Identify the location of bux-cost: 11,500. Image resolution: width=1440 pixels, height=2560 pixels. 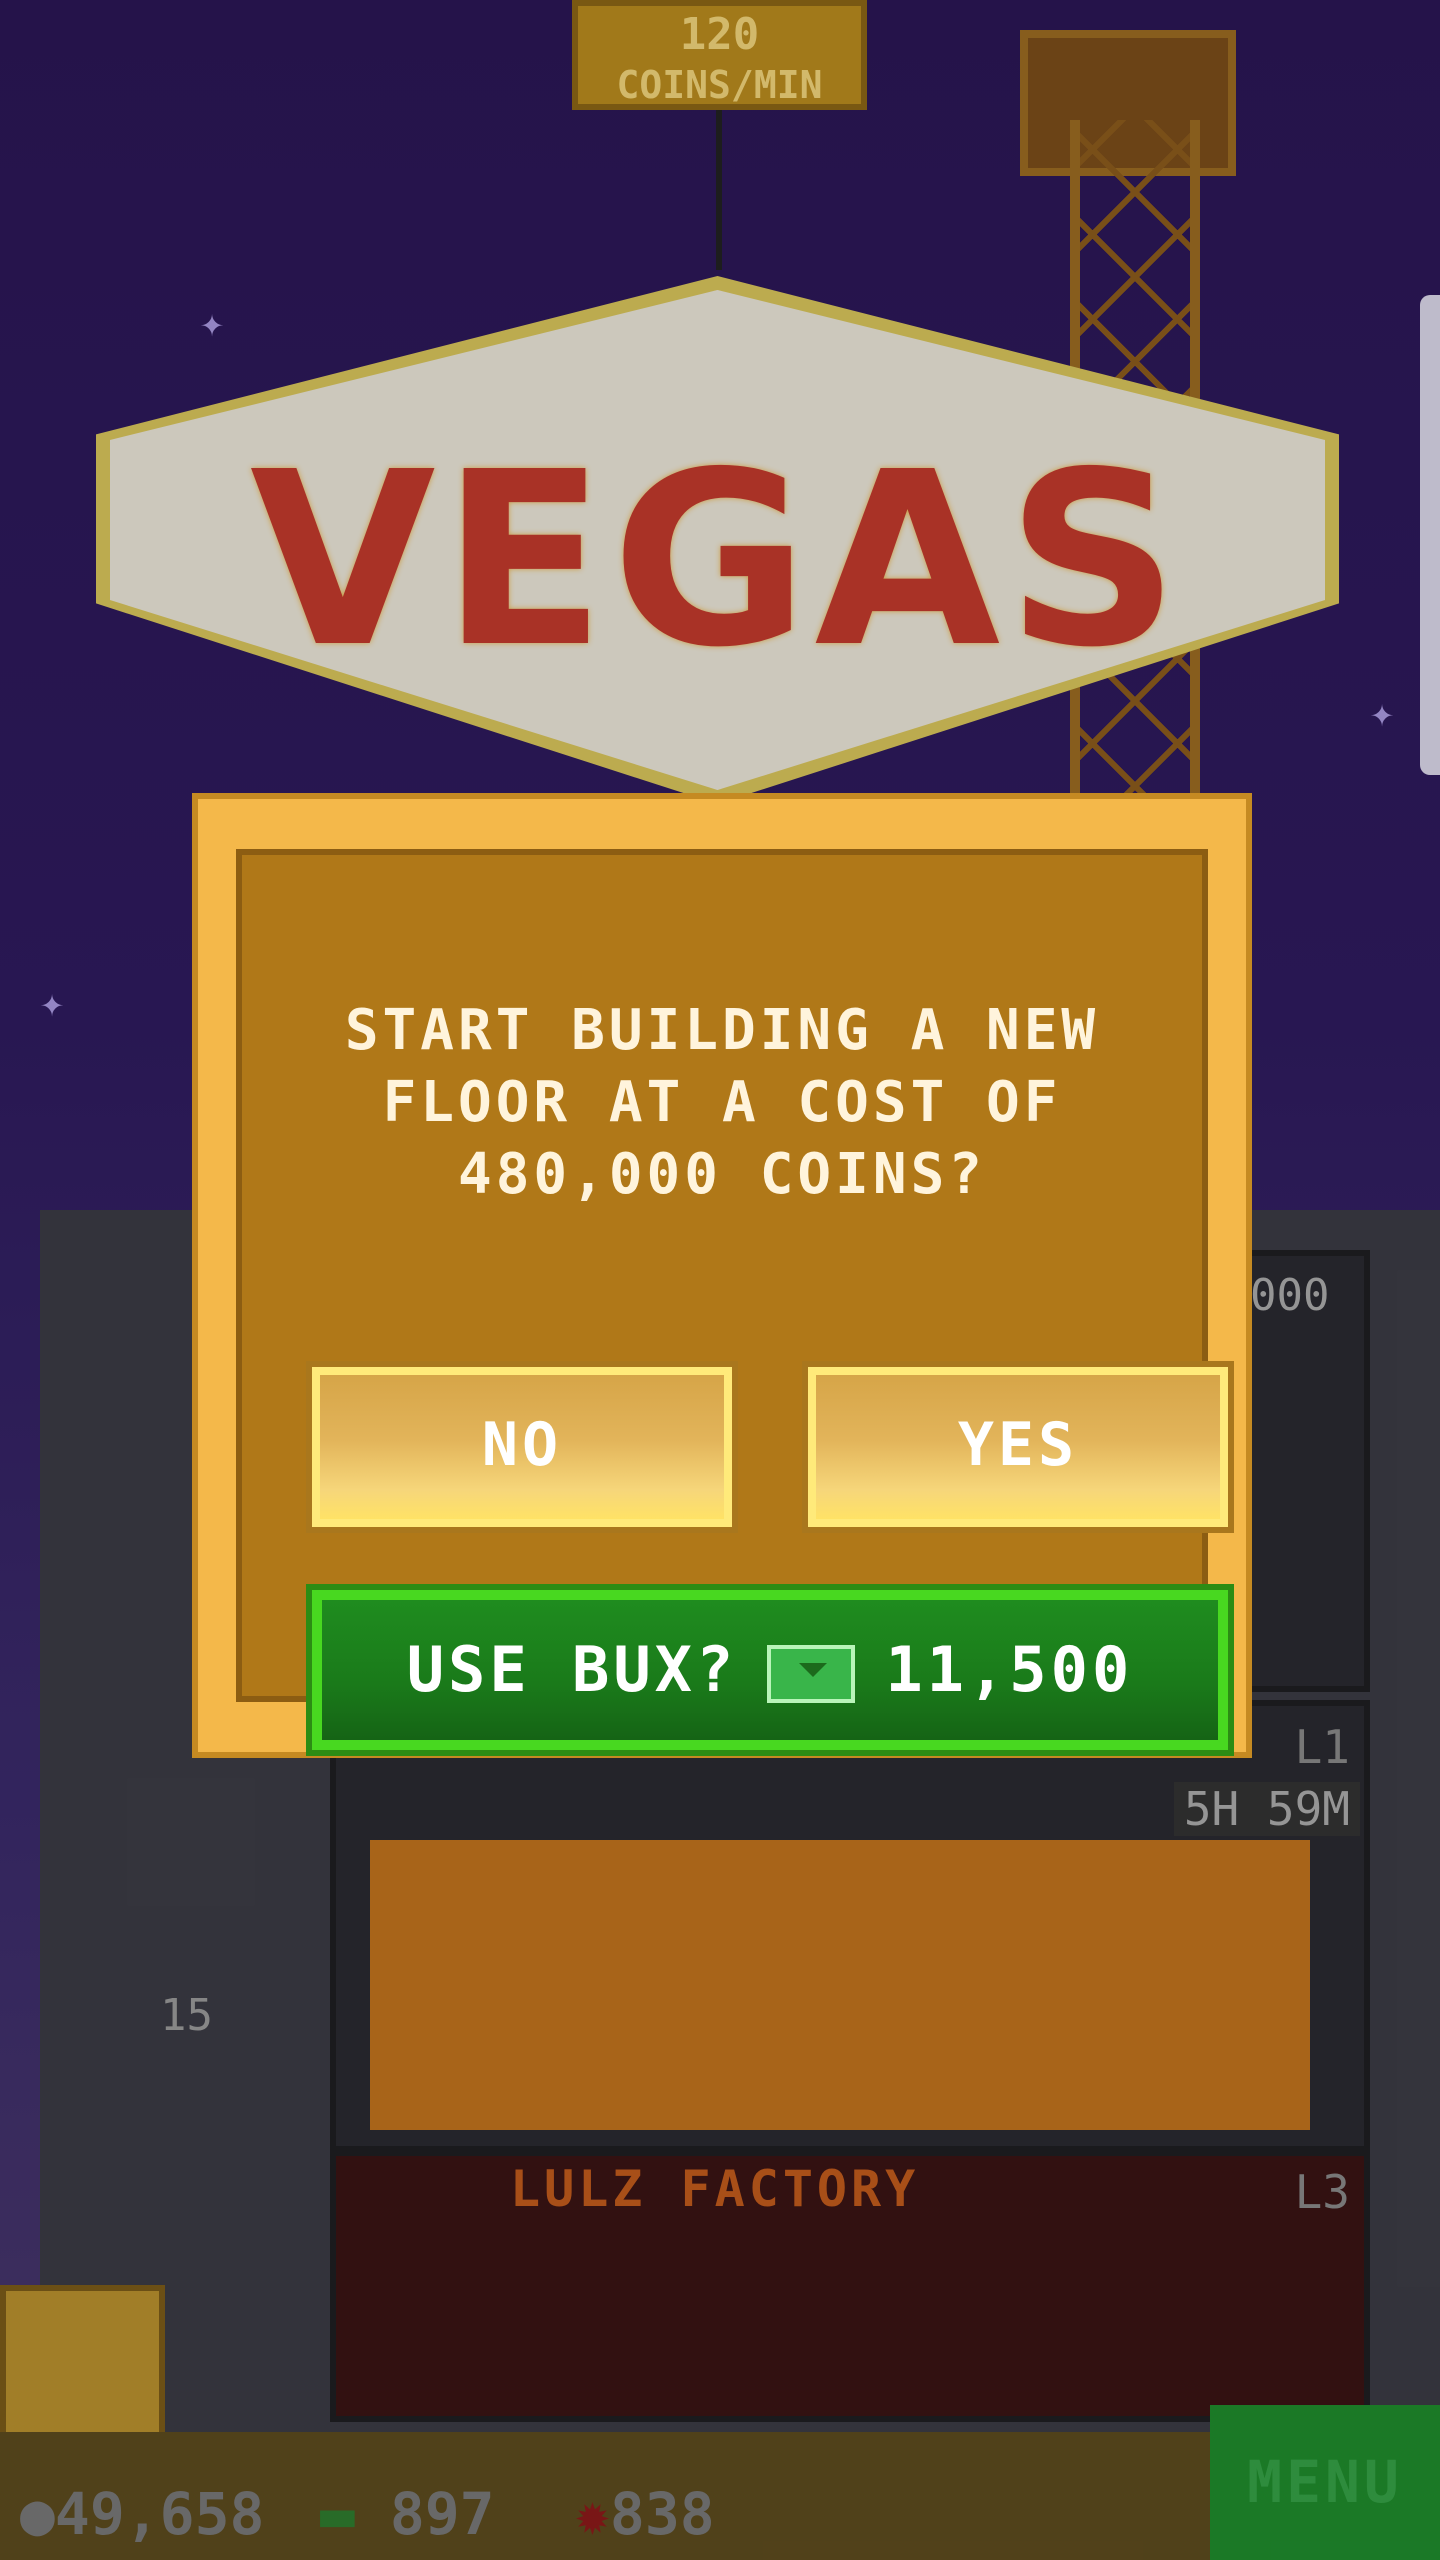
(1009, 1669).